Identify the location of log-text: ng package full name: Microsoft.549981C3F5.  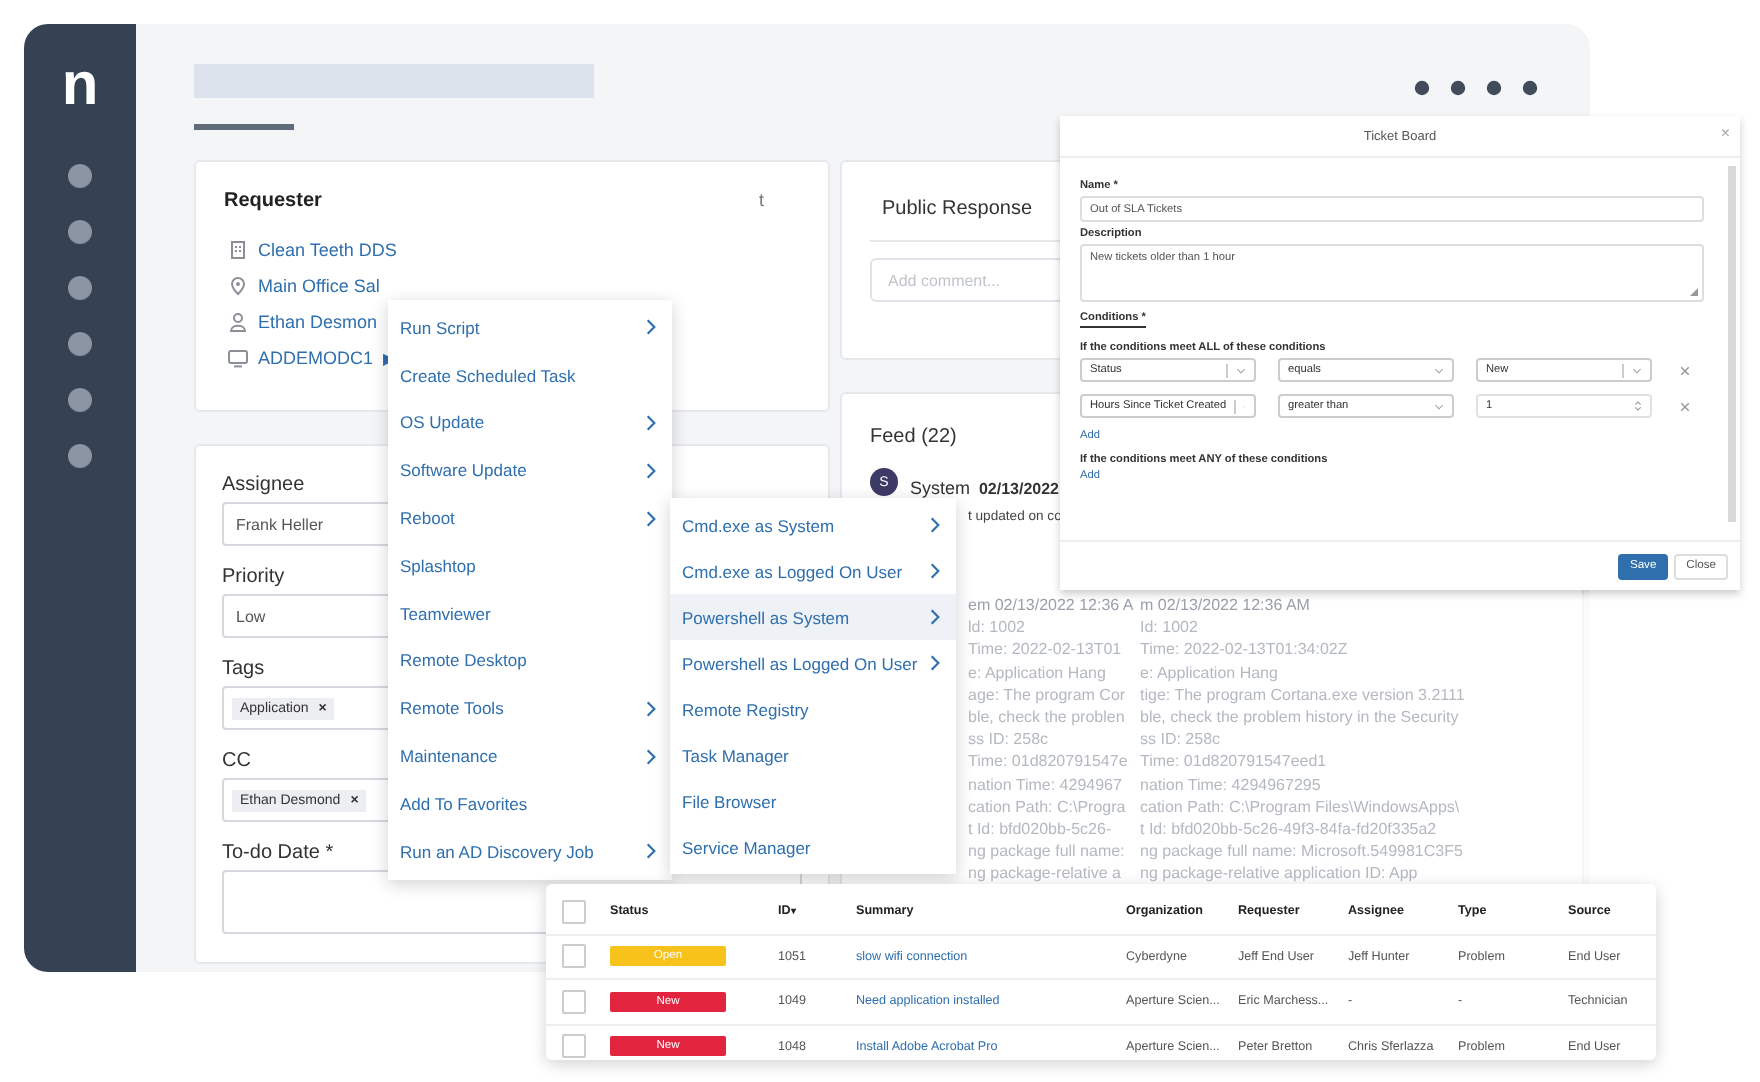
(1301, 851).